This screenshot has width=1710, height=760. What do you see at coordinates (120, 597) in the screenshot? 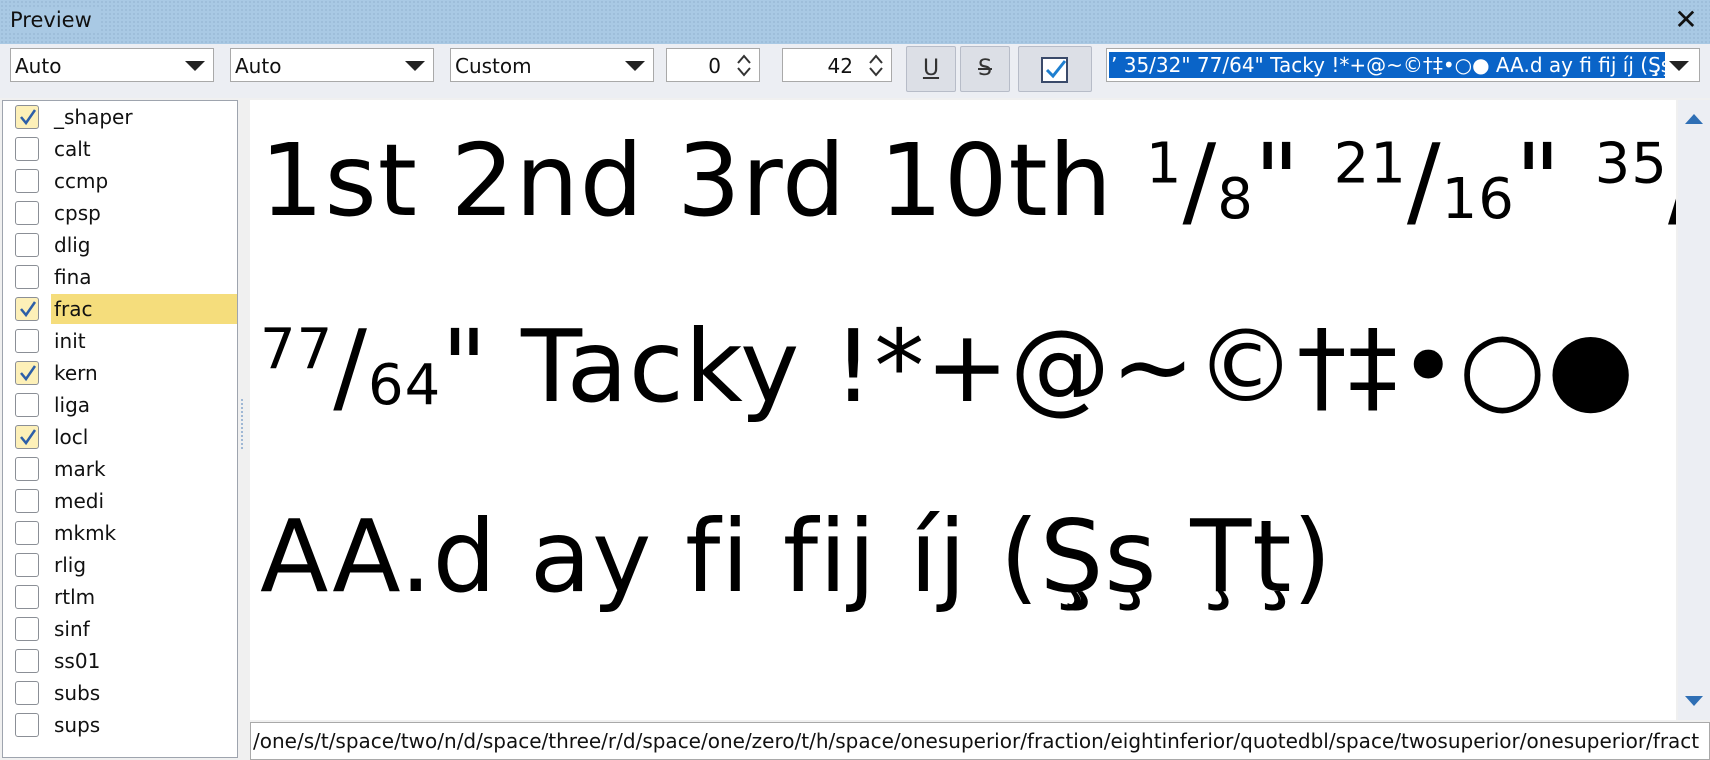
I see `feature-item: rtlm` at bounding box center [120, 597].